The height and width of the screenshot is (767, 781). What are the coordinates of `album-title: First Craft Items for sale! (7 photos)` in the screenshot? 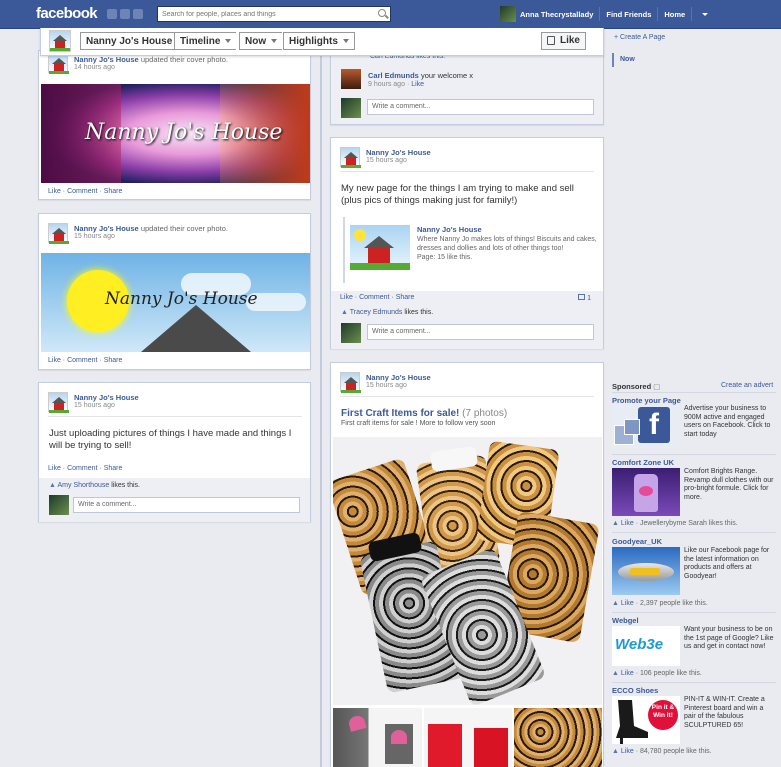 It's located at (424, 413).